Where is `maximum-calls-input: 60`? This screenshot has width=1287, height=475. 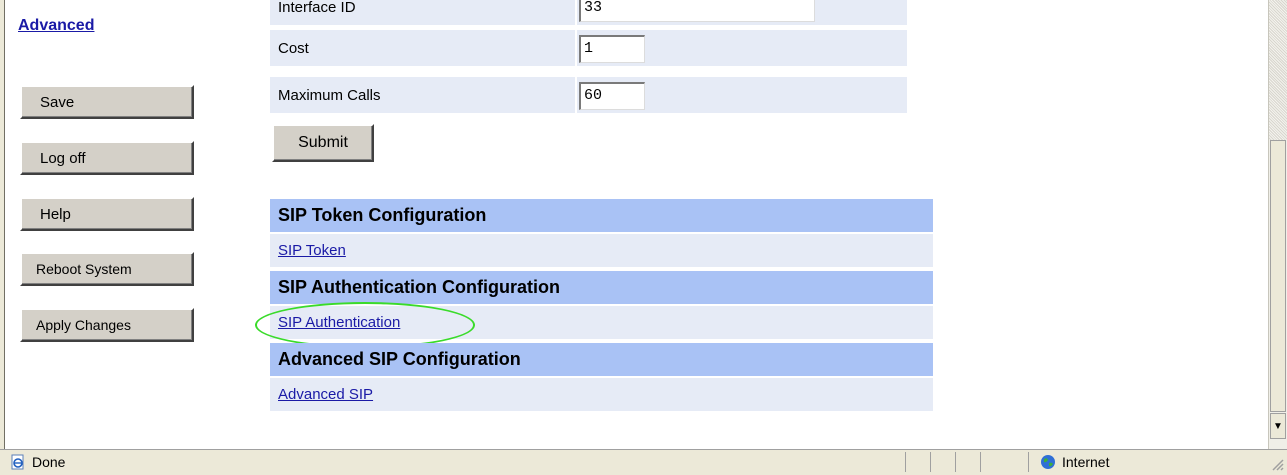
maximum-calls-input: 60 is located at coordinates (612, 96).